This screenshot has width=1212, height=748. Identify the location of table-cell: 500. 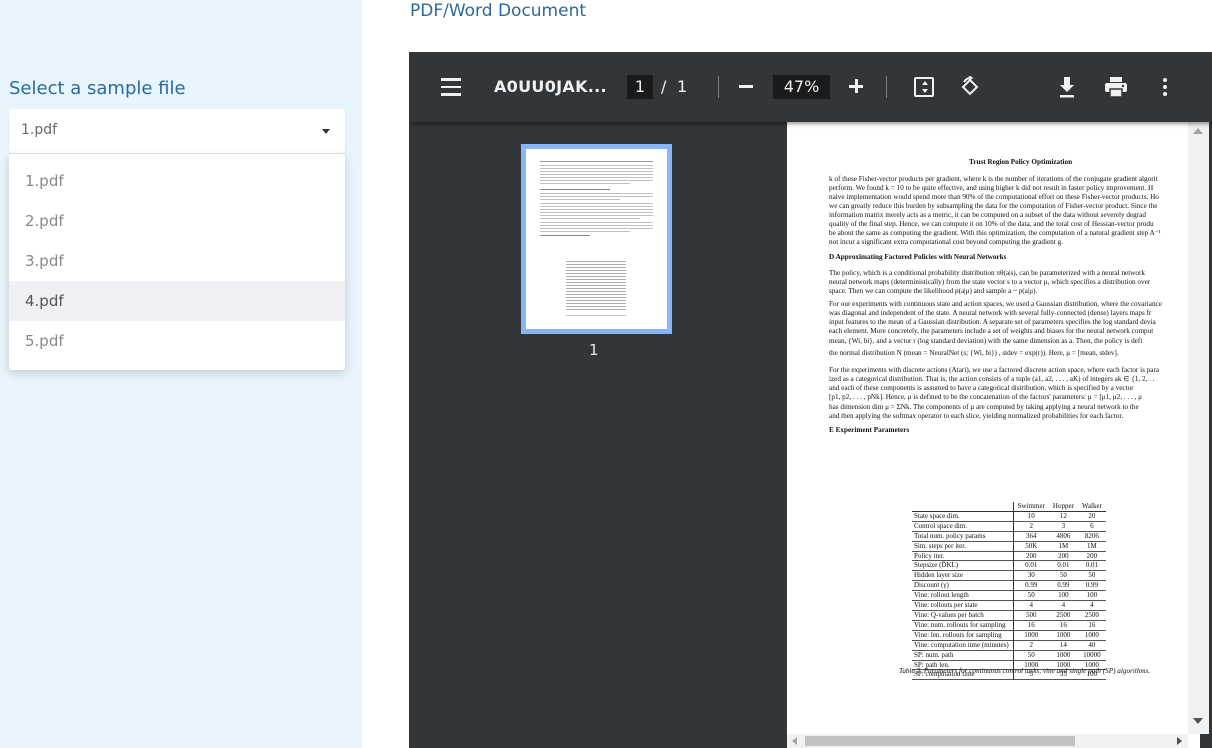
(1031, 614).